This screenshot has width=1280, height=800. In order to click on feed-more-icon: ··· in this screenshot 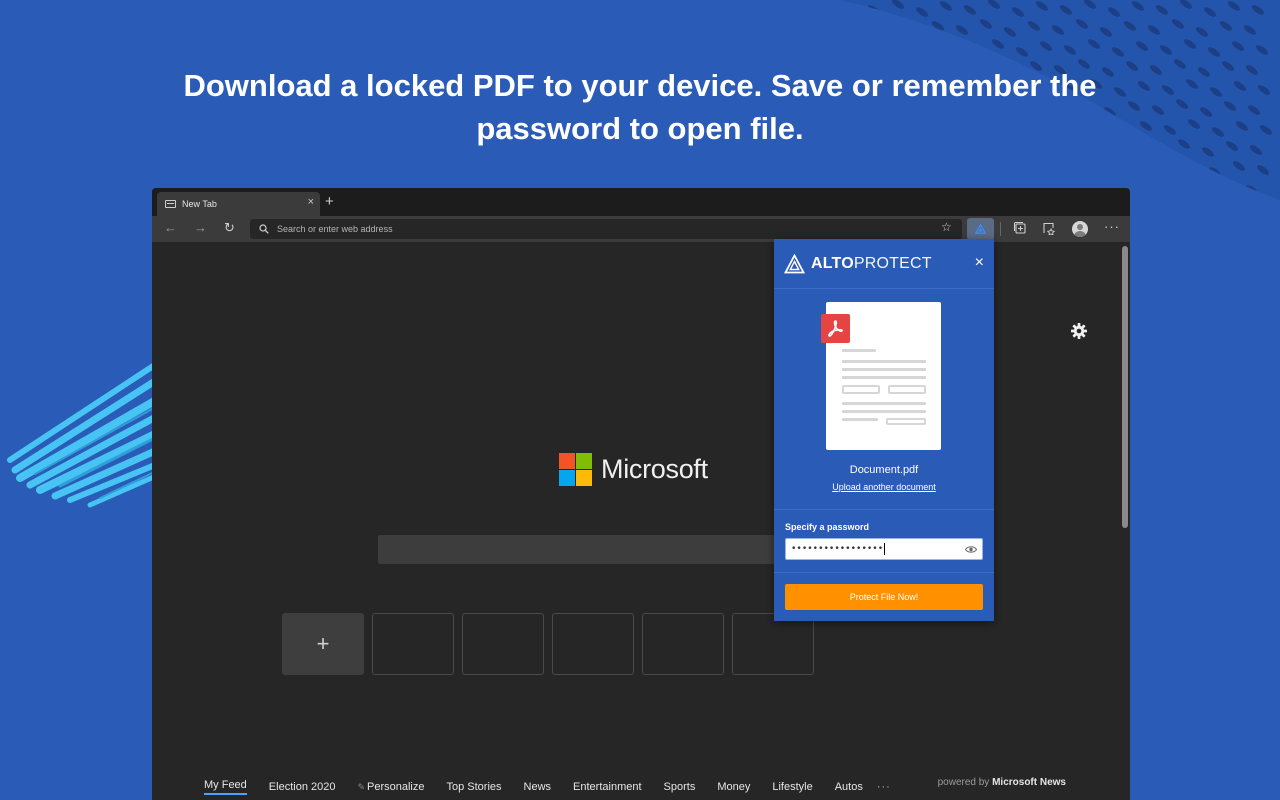, I will do `click(884, 787)`.